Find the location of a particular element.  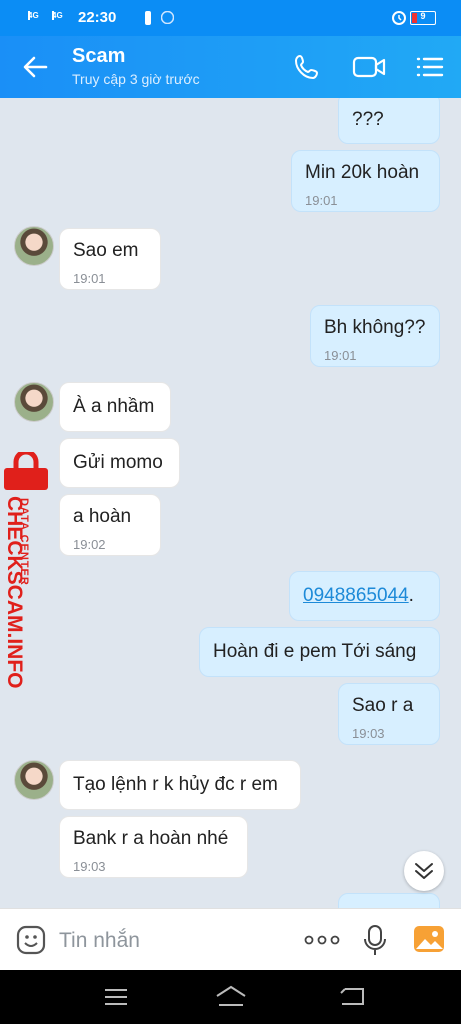

system-nav-bar is located at coordinates (230, 997).